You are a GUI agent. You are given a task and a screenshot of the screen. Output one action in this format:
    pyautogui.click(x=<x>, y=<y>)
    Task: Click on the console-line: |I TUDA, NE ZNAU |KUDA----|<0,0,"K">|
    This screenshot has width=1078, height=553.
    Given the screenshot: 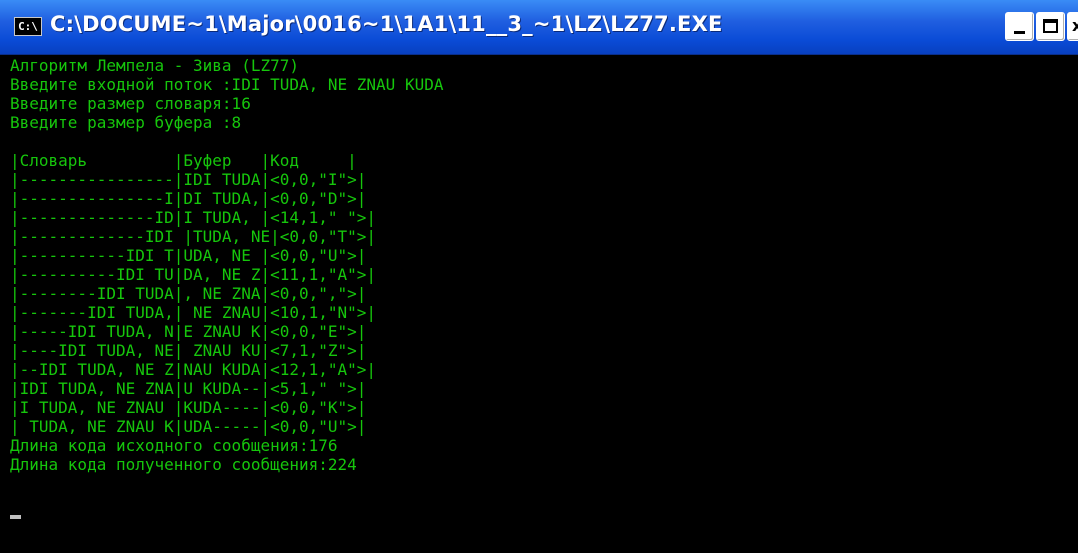 What is the action you would take?
    pyautogui.click(x=188, y=407)
    